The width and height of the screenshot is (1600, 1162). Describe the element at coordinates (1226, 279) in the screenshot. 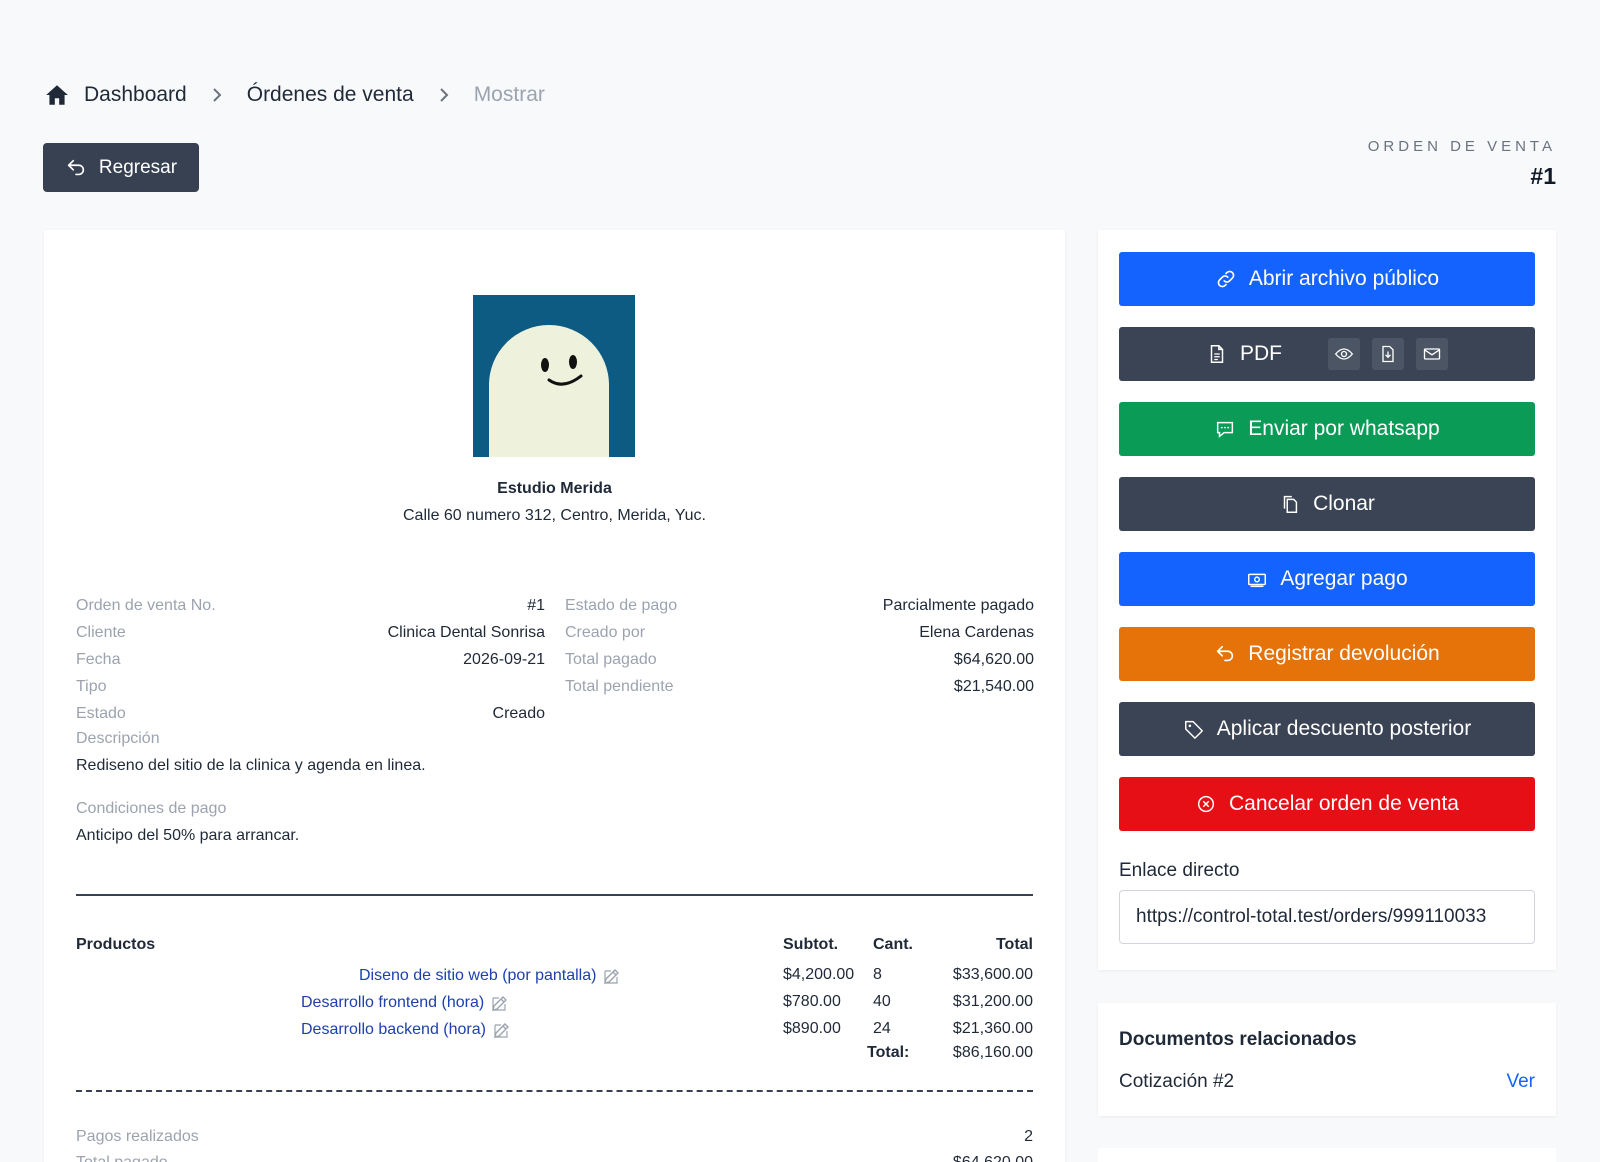

I see `link-icon` at that location.